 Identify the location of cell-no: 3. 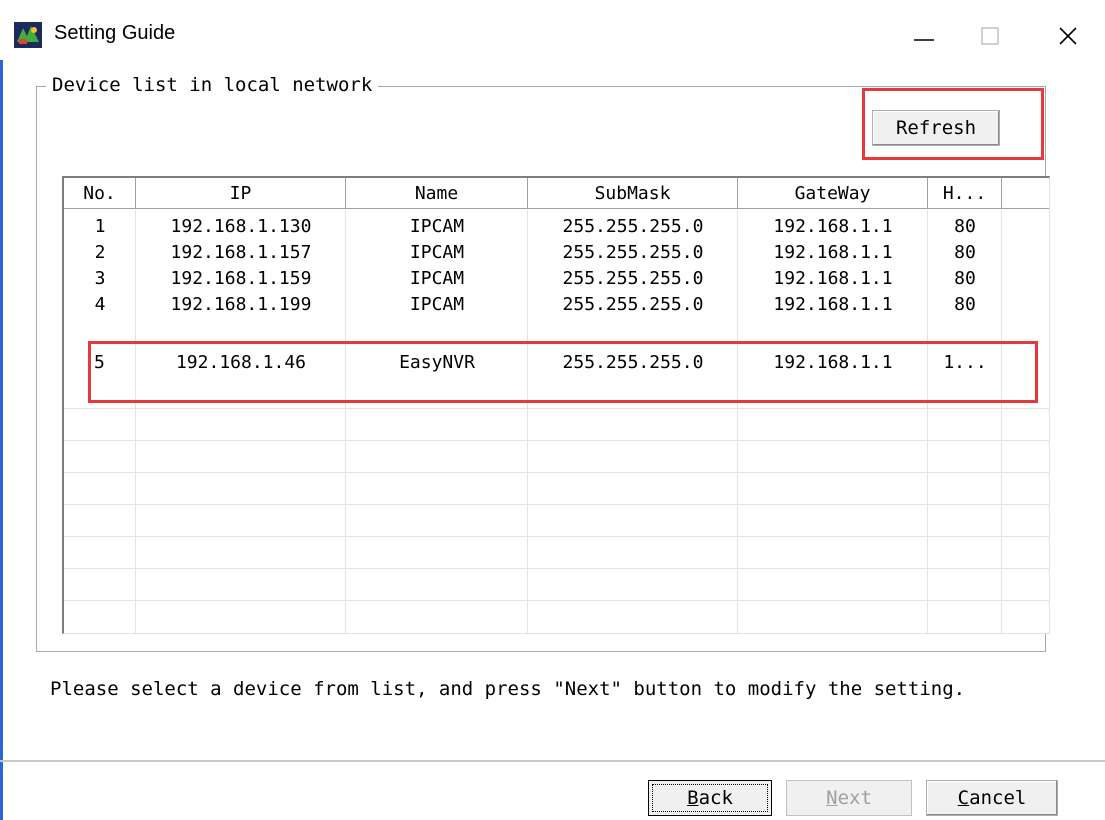
(100, 278).